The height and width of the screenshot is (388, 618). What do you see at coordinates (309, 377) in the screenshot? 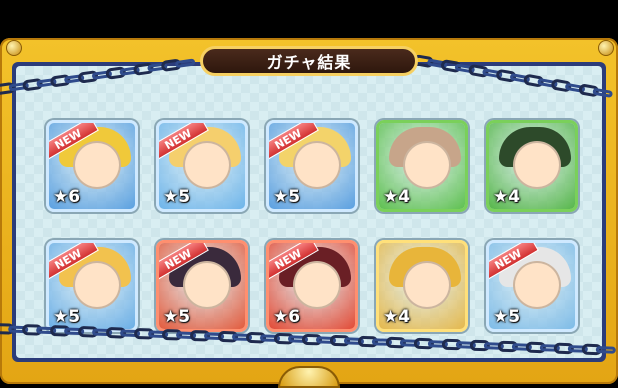
I see `lock-icon` at bounding box center [309, 377].